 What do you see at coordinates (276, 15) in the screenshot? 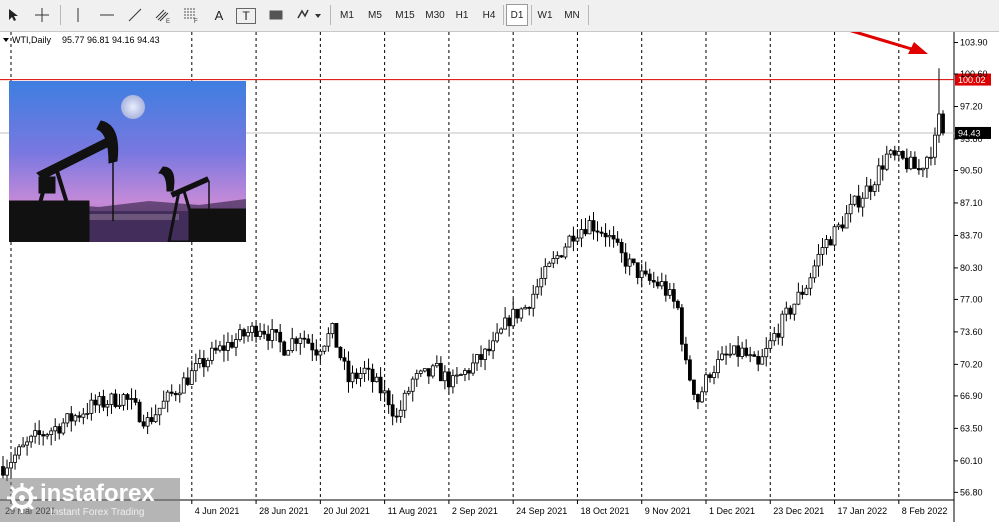
I see `rectangle-icon` at bounding box center [276, 15].